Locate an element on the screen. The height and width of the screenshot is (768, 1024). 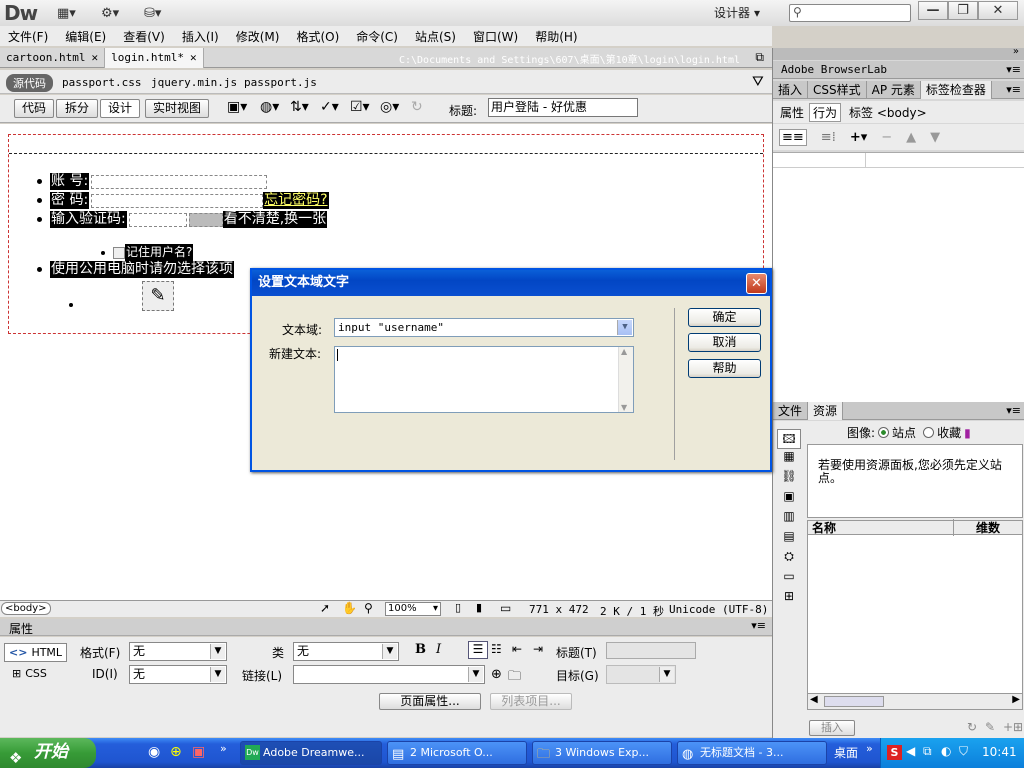
close-window-button: ✕ is located at coordinates (998, 10).